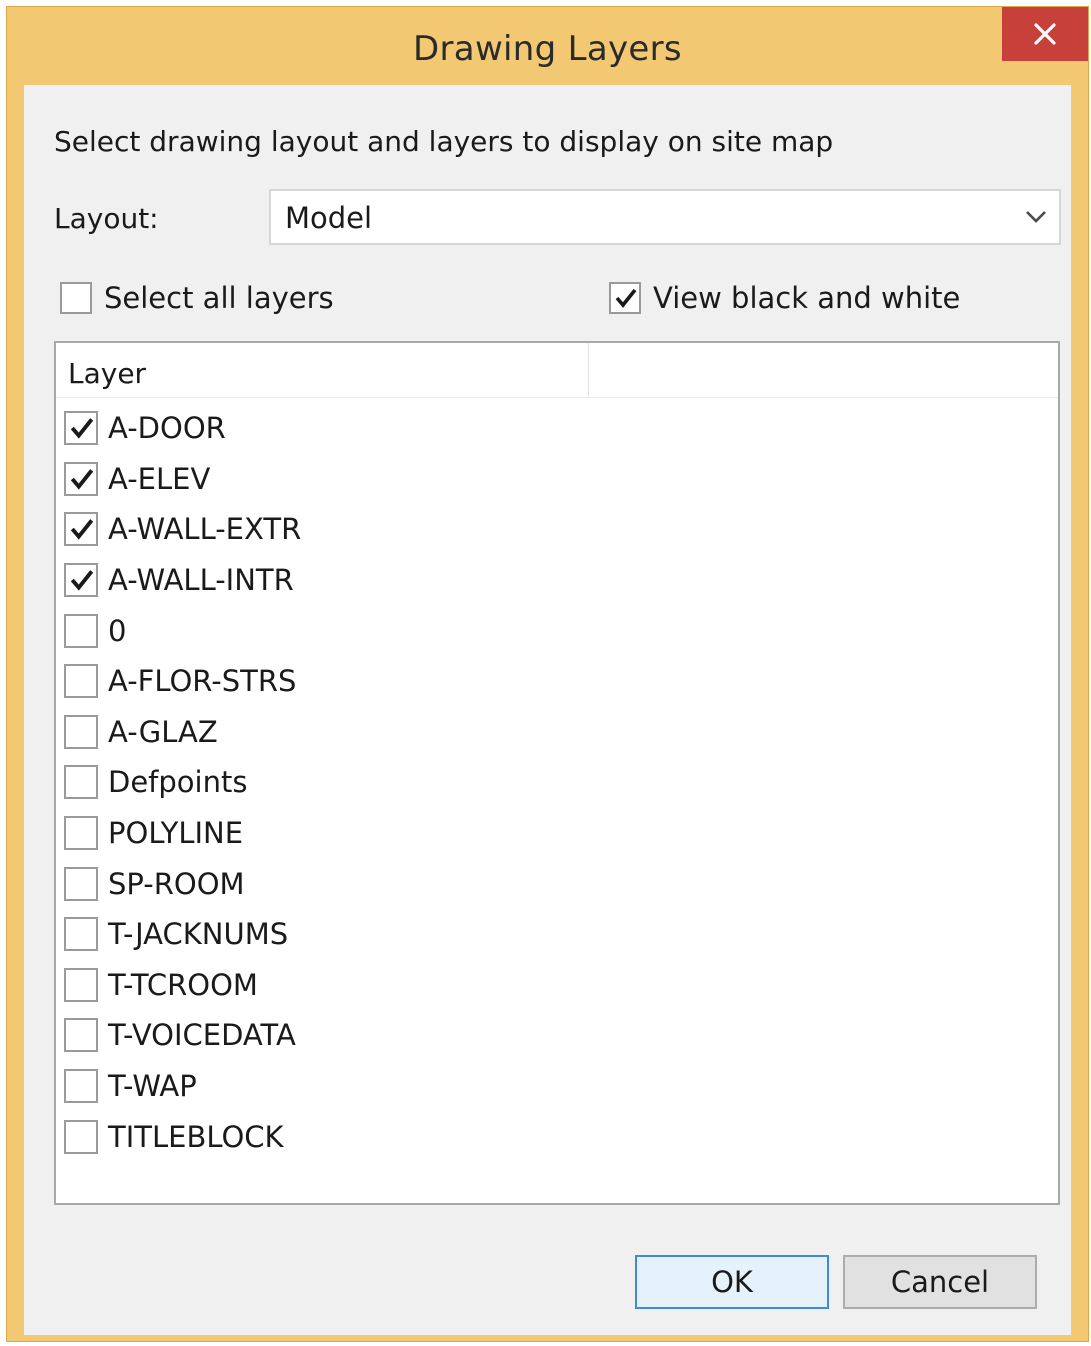 This screenshot has height=1346, width=1091. Describe the element at coordinates (163, 731) in the screenshot. I see `layer-name: A-GLAZ` at that location.